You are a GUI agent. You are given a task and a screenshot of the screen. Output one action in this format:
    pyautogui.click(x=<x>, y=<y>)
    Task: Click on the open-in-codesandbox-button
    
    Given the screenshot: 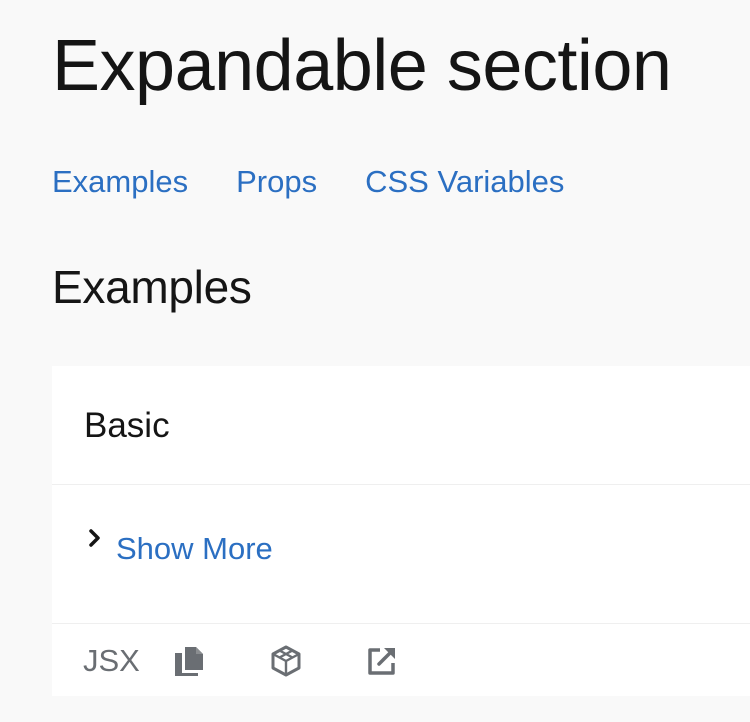 What is the action you would take?
    pyautogui.click(x=317, y=660)
    